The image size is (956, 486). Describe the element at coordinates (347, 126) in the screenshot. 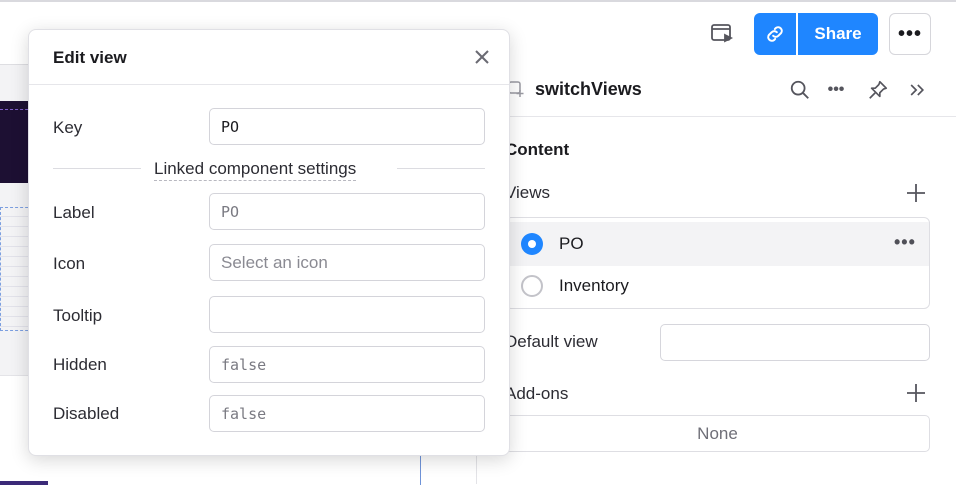

I see `key-input: PO` at that location.